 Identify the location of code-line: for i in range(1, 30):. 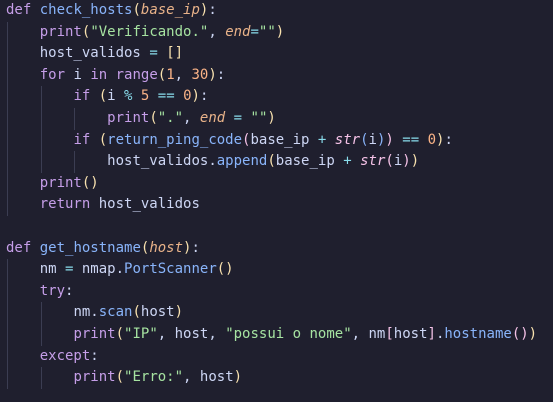
(279, 75).